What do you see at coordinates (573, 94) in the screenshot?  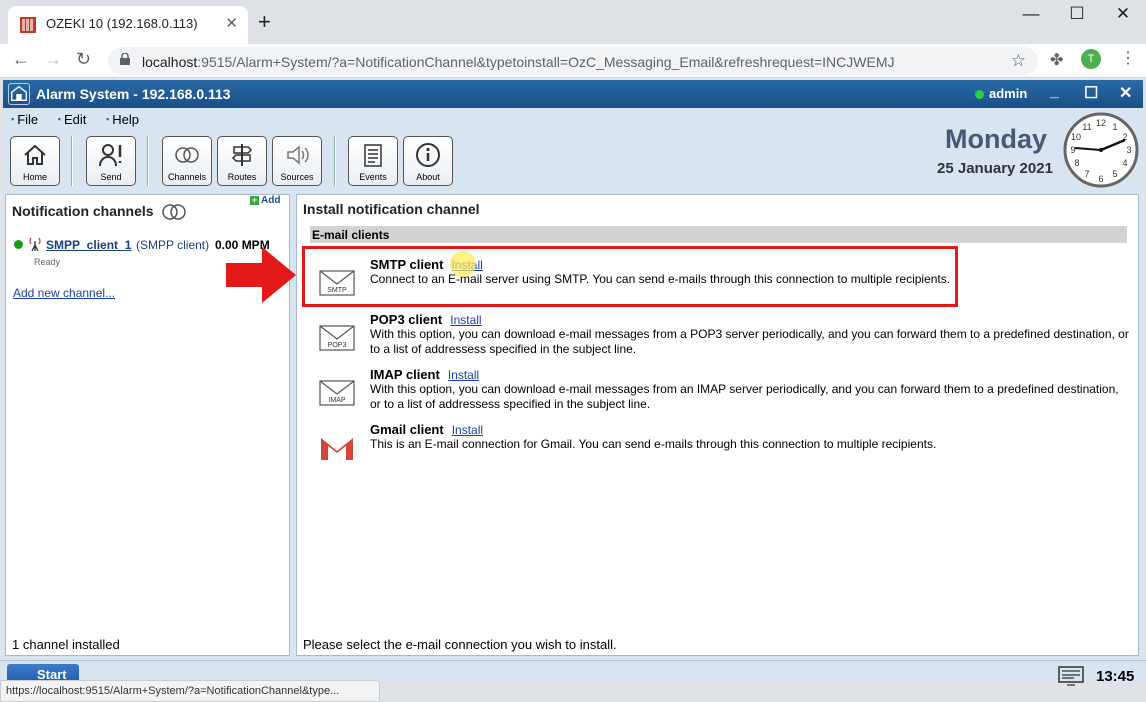 I see `app-header: Alarm System - 192.168.0.113 admin _ ☐ ✕` at bounding box center [573, 94].